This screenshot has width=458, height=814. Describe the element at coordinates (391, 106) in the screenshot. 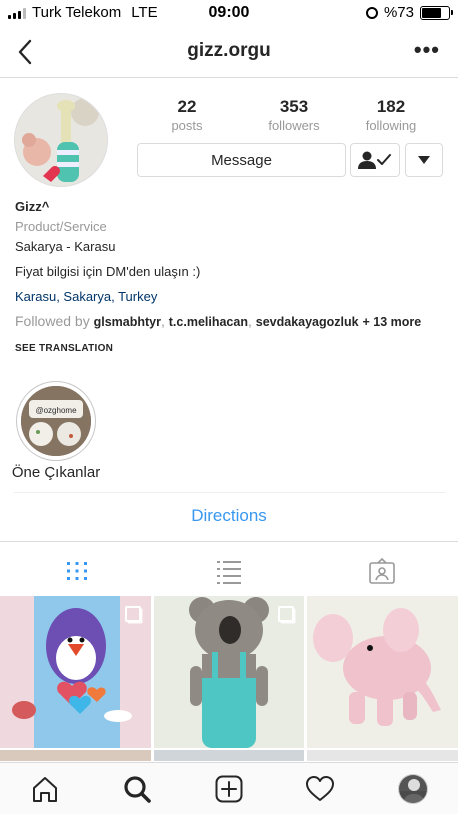

I see `stat-value: 182` at that location.